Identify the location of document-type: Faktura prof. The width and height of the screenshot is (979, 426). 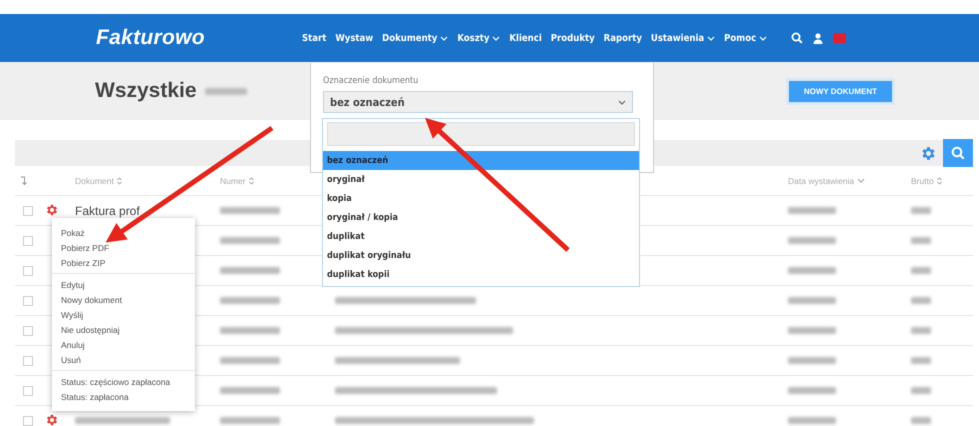
(107, 211).